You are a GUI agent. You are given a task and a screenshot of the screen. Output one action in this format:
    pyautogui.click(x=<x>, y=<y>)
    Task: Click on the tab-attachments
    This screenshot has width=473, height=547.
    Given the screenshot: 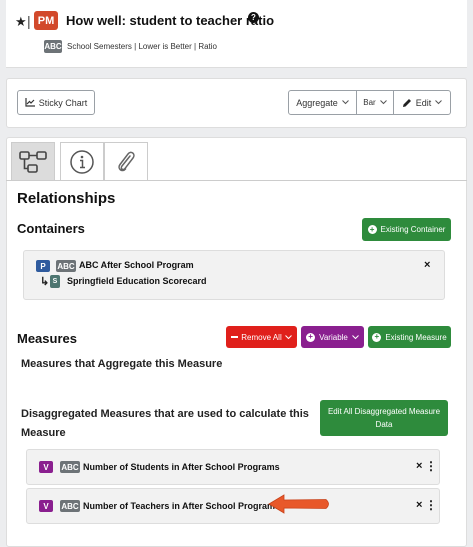 What is the action you would take?
    pyautogui.click(x=126, y=161)
    